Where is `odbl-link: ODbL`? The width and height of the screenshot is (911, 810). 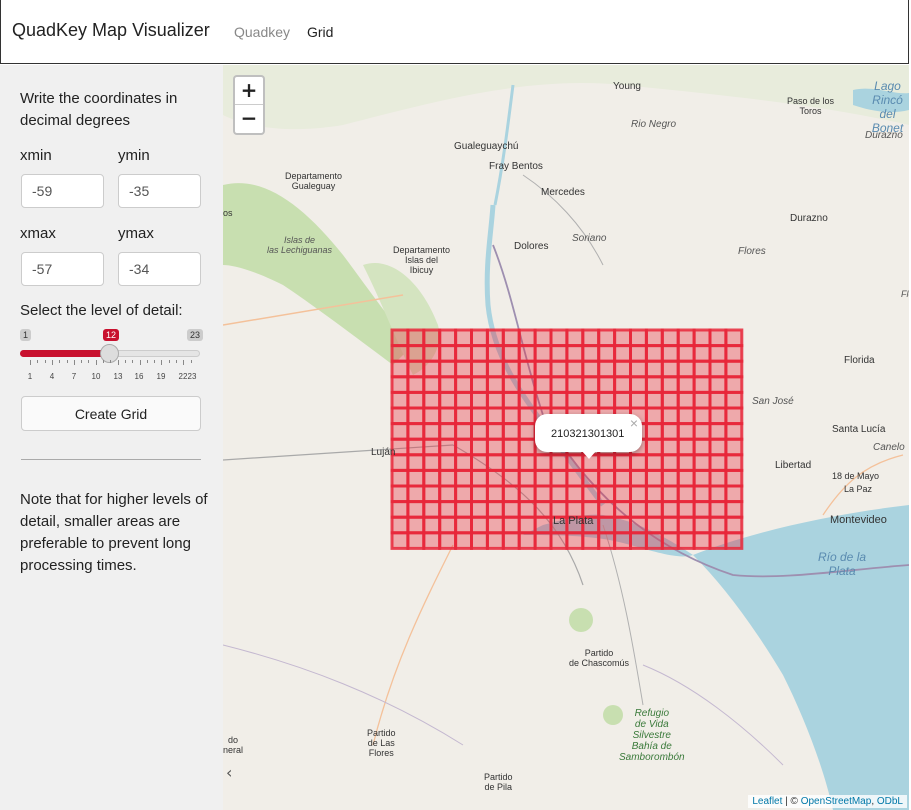
odbl-link: ODbL is located at coordinates (890, 801).